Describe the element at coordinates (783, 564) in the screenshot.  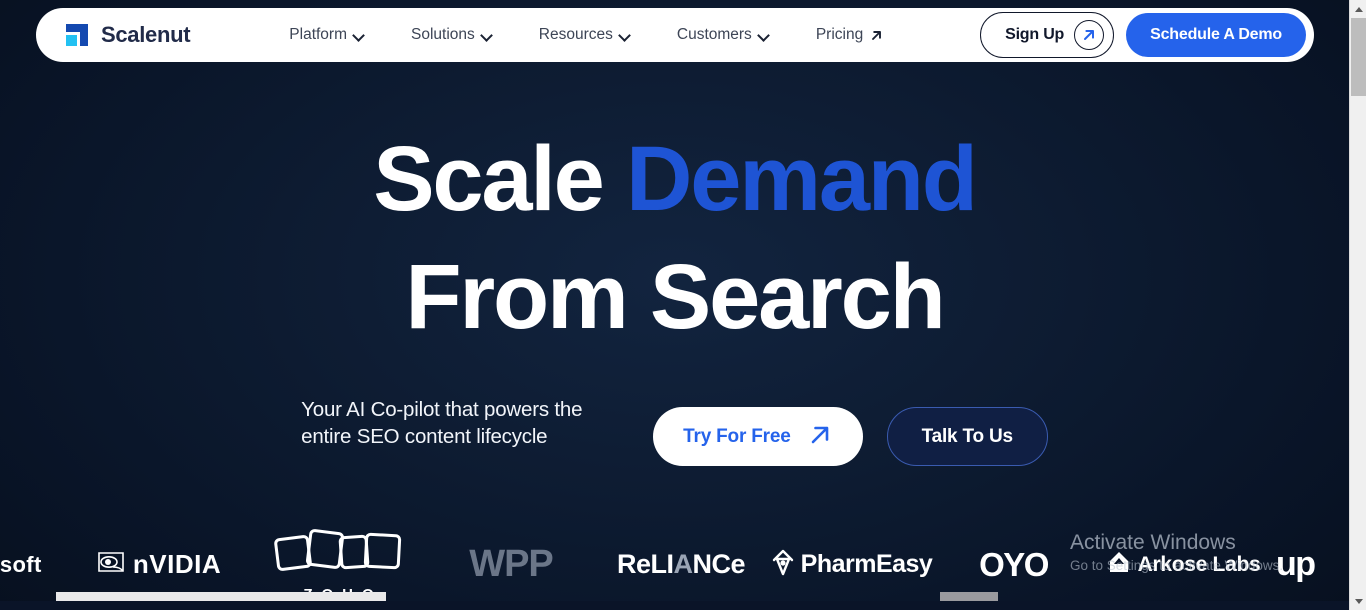
I see `pharmeasy-mark-icon` at that location.